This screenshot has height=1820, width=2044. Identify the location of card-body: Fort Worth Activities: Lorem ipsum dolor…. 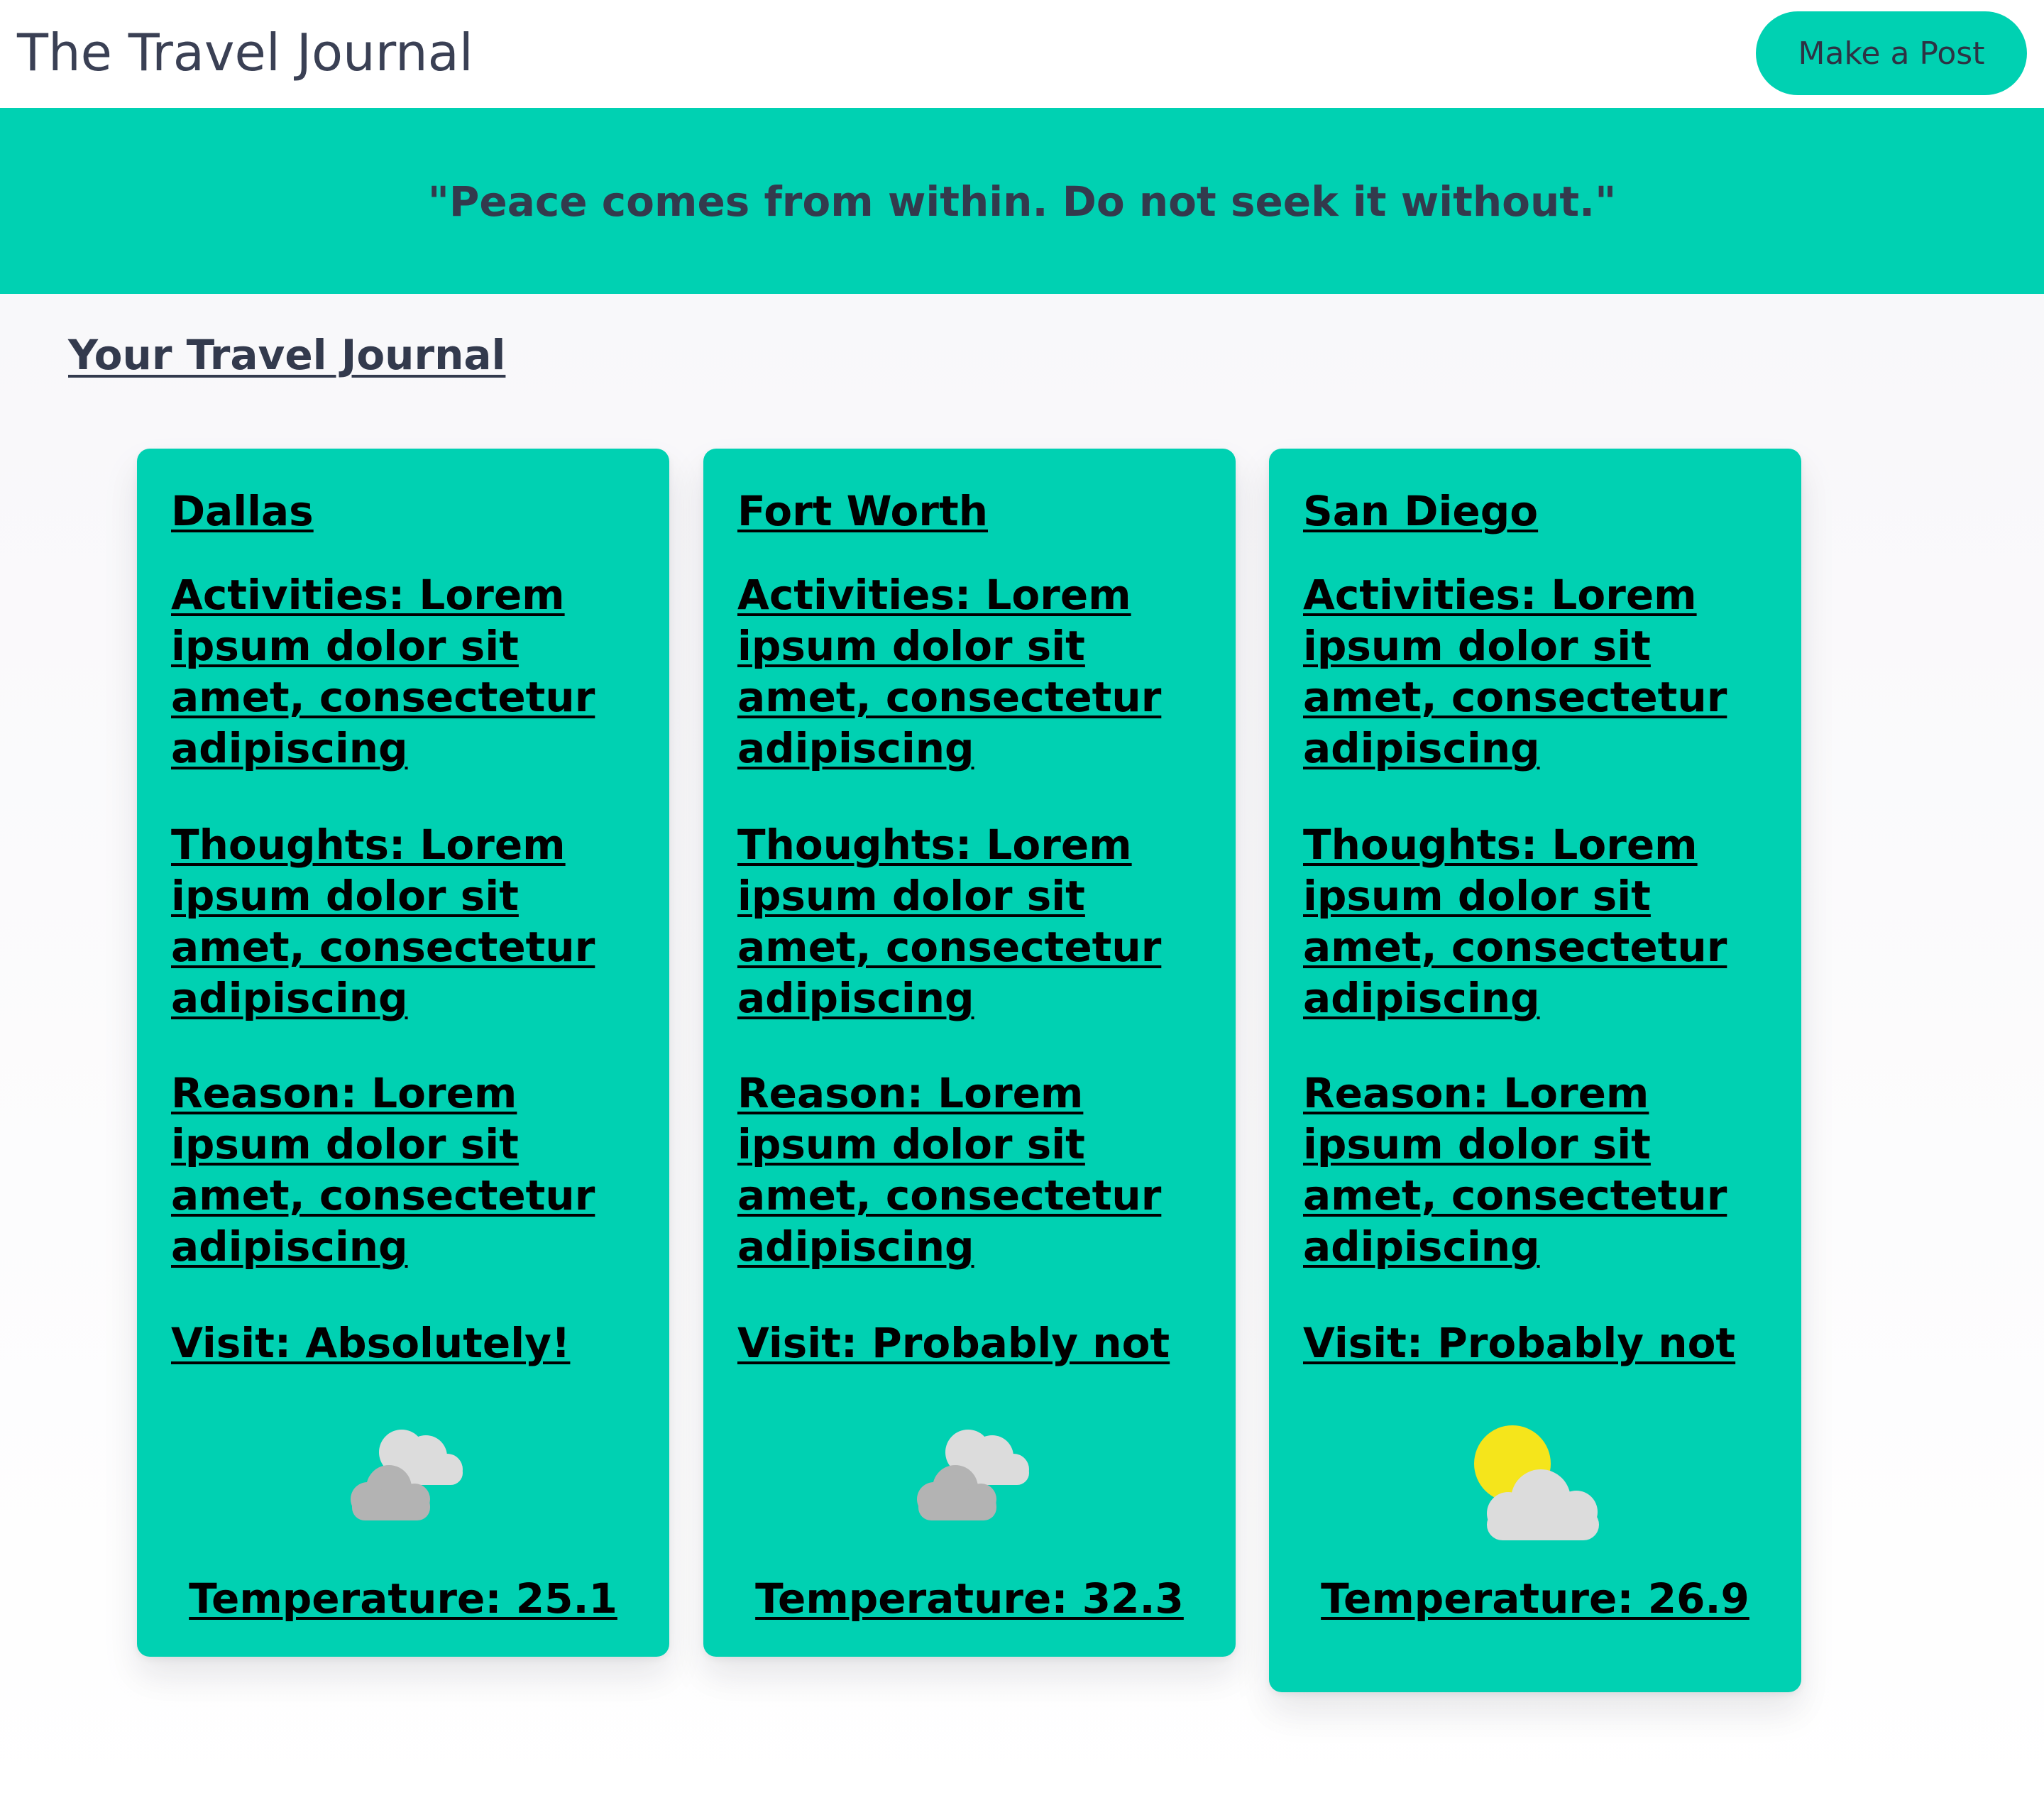
(957, 927).